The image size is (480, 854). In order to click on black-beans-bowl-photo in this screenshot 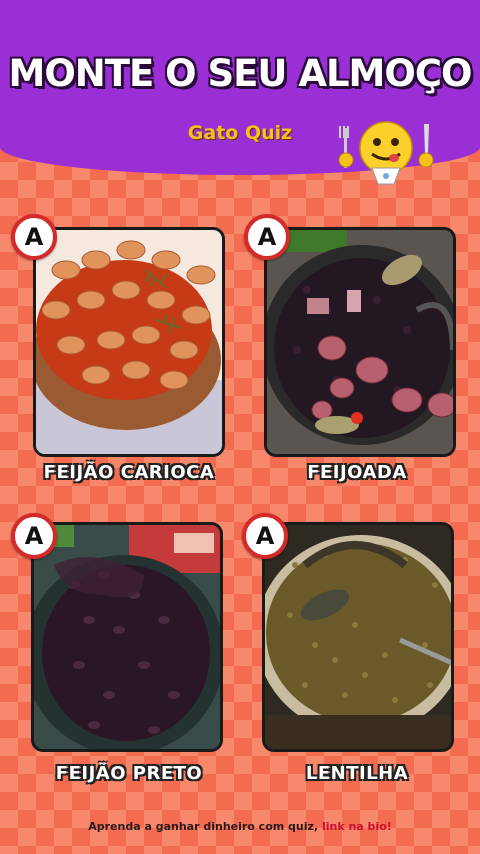, I will do `click(127, 637)`.